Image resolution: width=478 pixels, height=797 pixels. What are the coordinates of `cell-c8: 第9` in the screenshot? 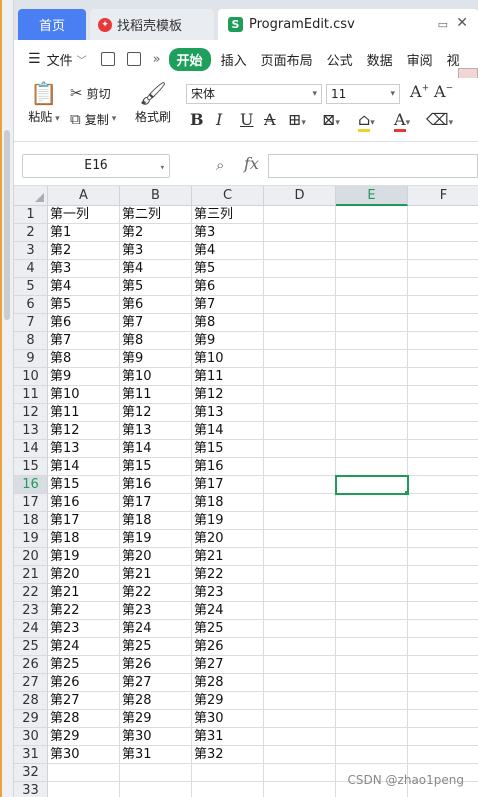 It's located at (228, 341).